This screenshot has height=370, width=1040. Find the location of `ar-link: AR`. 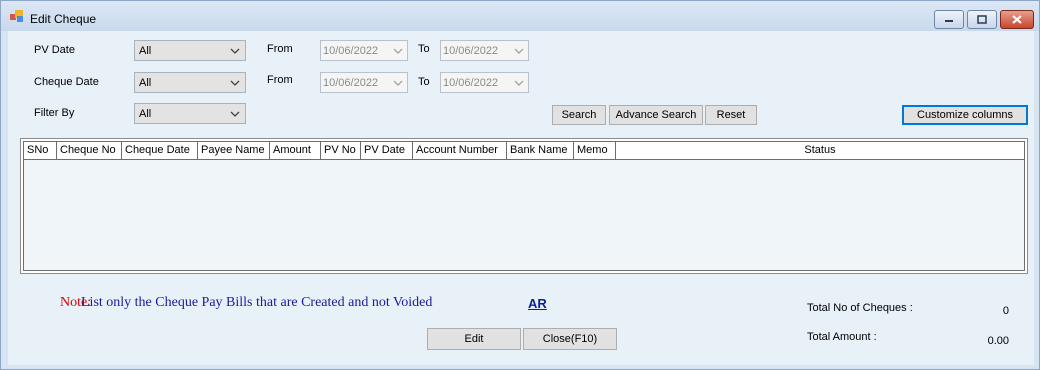

ar-link: AR is located at coordinates (537, 303).